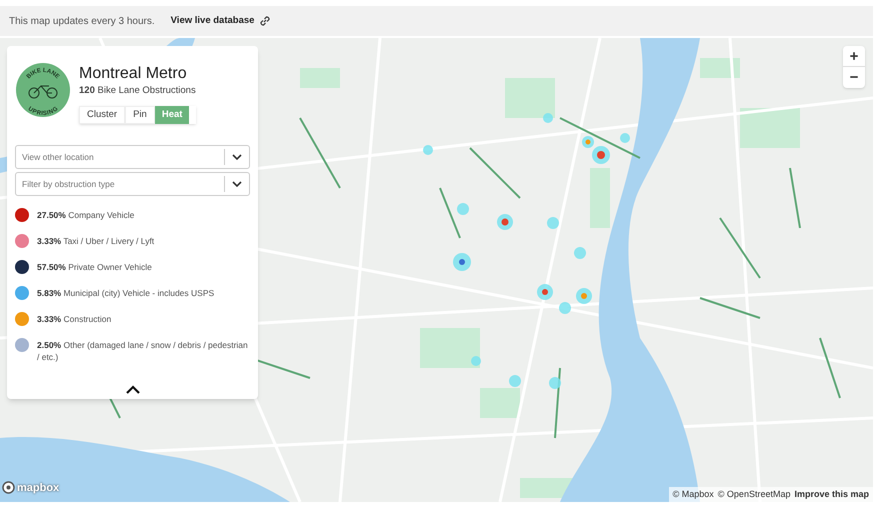 This screenshot has height=508, width=880. Describe the element at coordinates (137, 91) in the screenshot. I see `obstruction-count: 120 Bike Lane Obstructions` at that location.